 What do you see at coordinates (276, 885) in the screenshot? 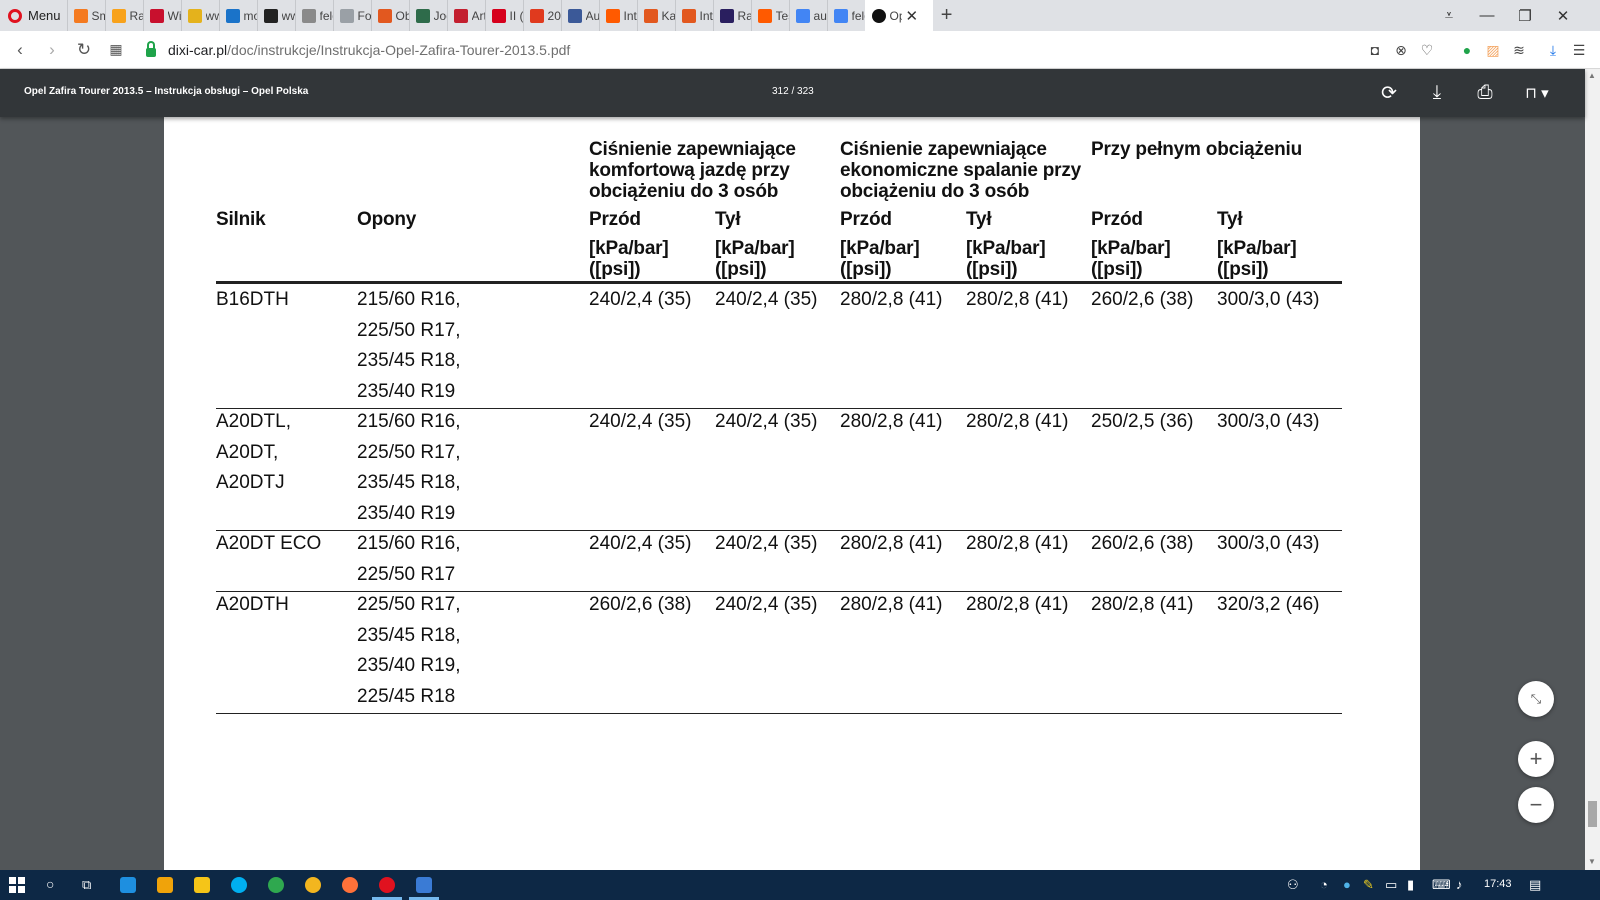
I see `utorrent-icon` at bounding box center [276, 885].